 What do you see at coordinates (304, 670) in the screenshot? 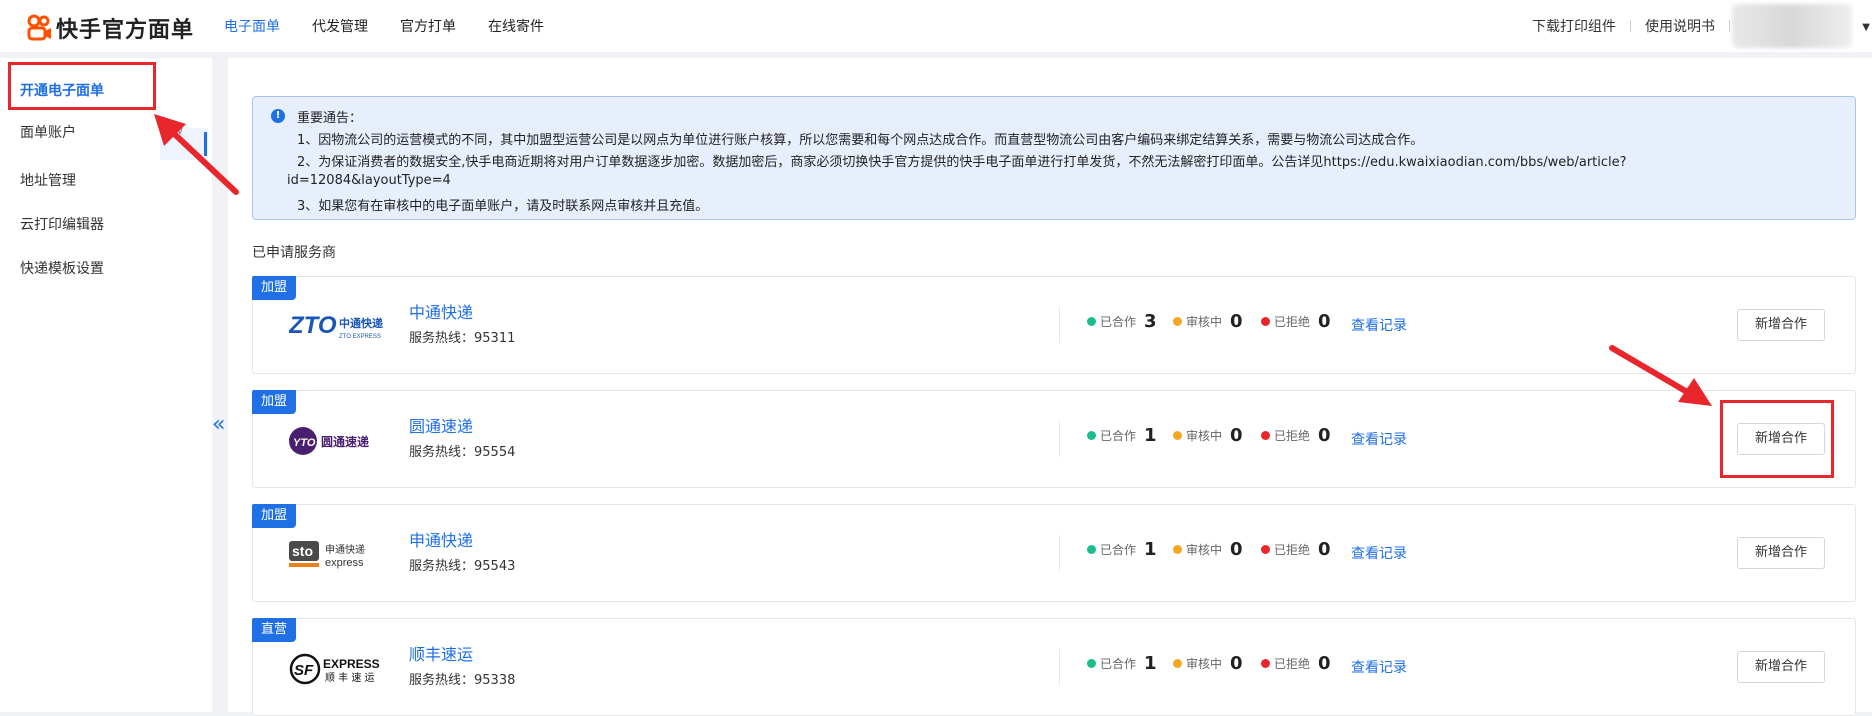
I see `sf-logo-mark: SF` at bounding box center [304, 670].